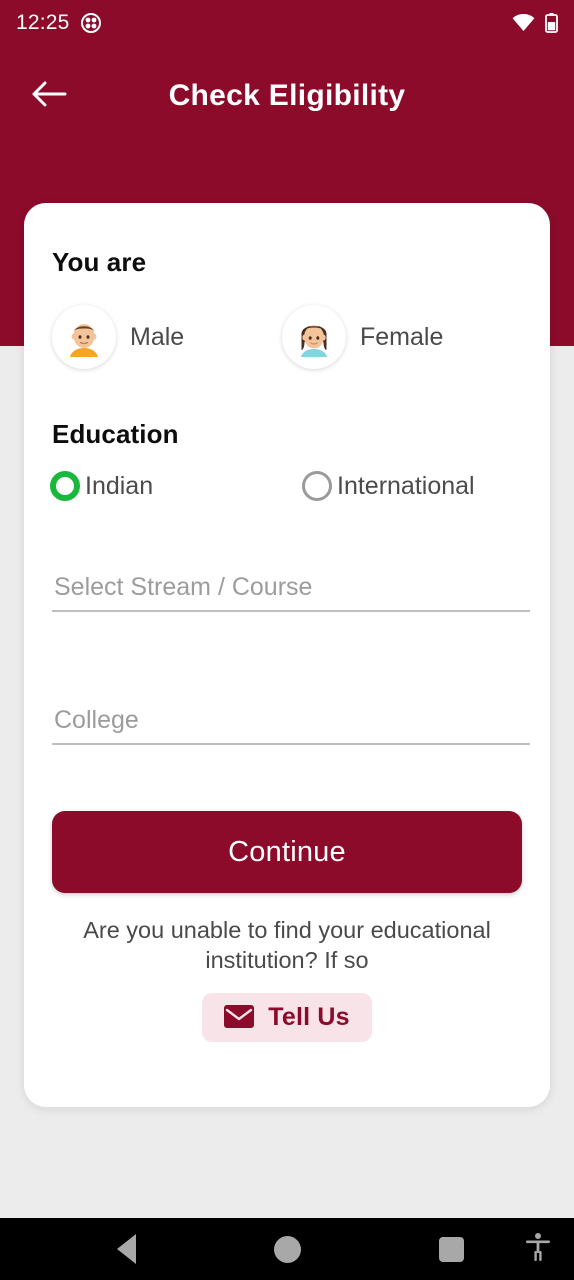  Describe the element at coordinates (291, 611) in the screenshot. I see `stream-course-underline` at that location.